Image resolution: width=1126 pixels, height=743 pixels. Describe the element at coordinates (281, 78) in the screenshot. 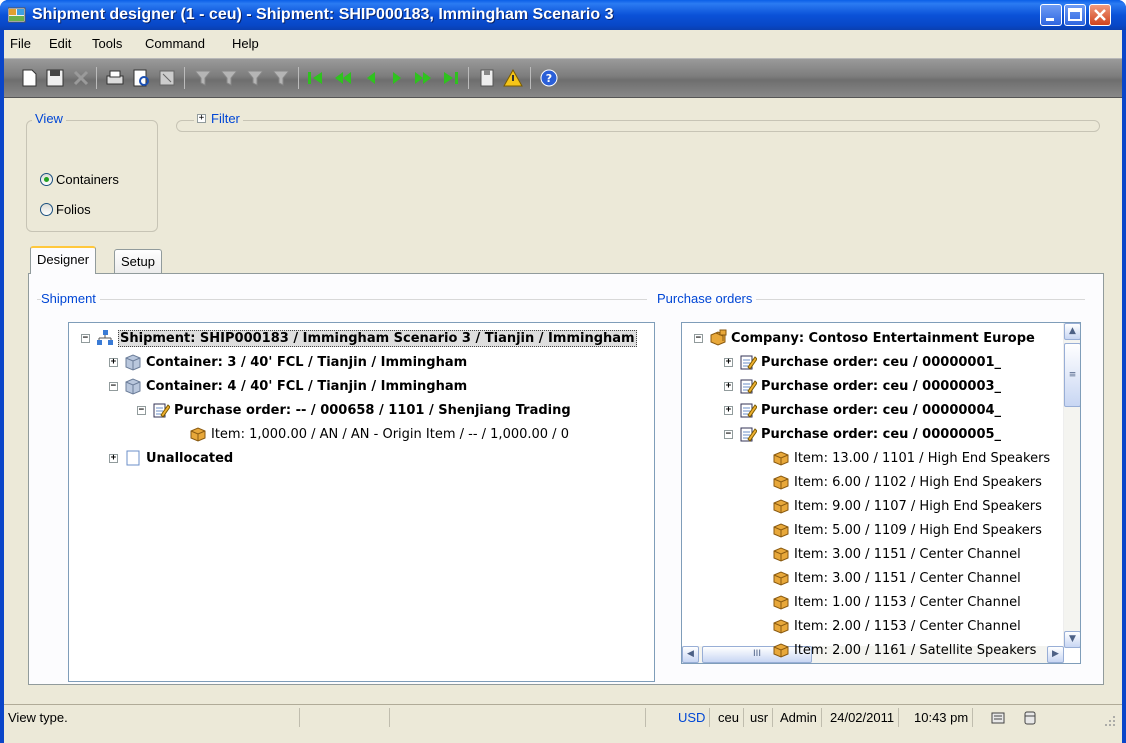

I see `remove-filter-icon` at that location.